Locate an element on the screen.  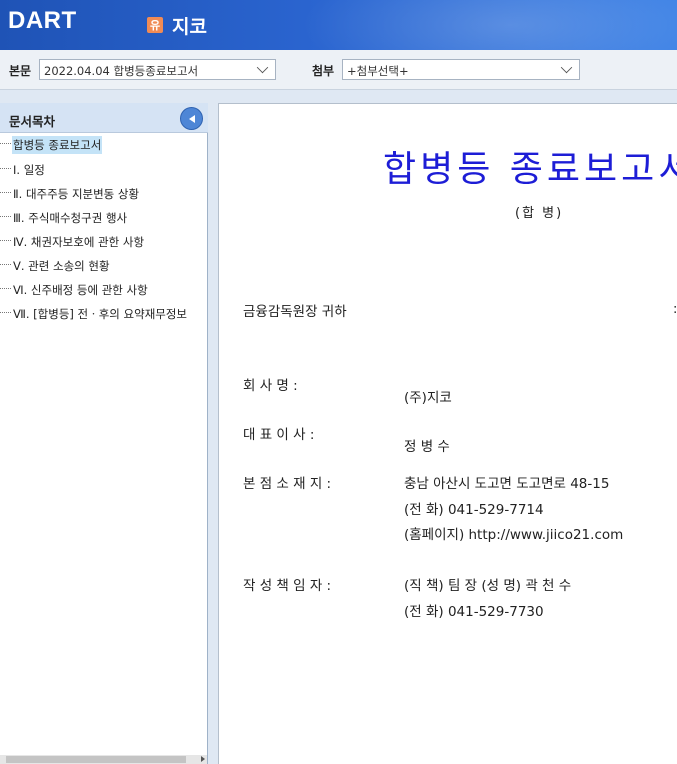
document-toolbar: 본문 2022.04.04 합병등종료보고서 첨부 +첨부선택+ is located at coordinates (338, 70).